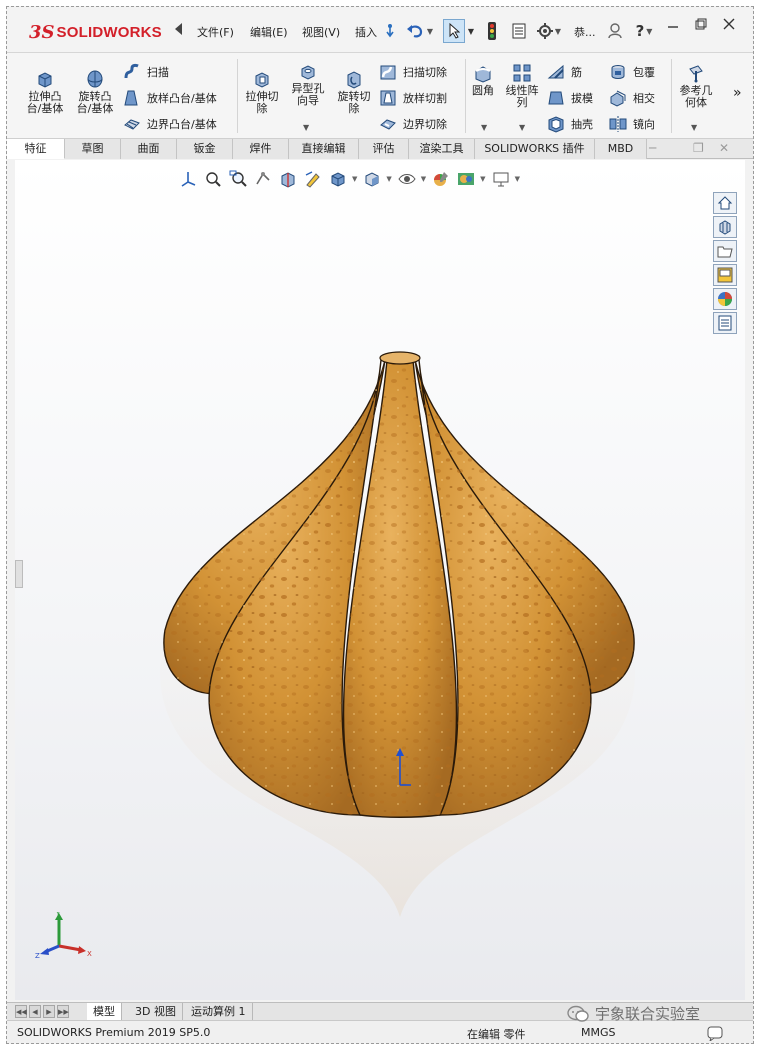  I want to click on menu-expand-arrow-icon, so click(178, 29).